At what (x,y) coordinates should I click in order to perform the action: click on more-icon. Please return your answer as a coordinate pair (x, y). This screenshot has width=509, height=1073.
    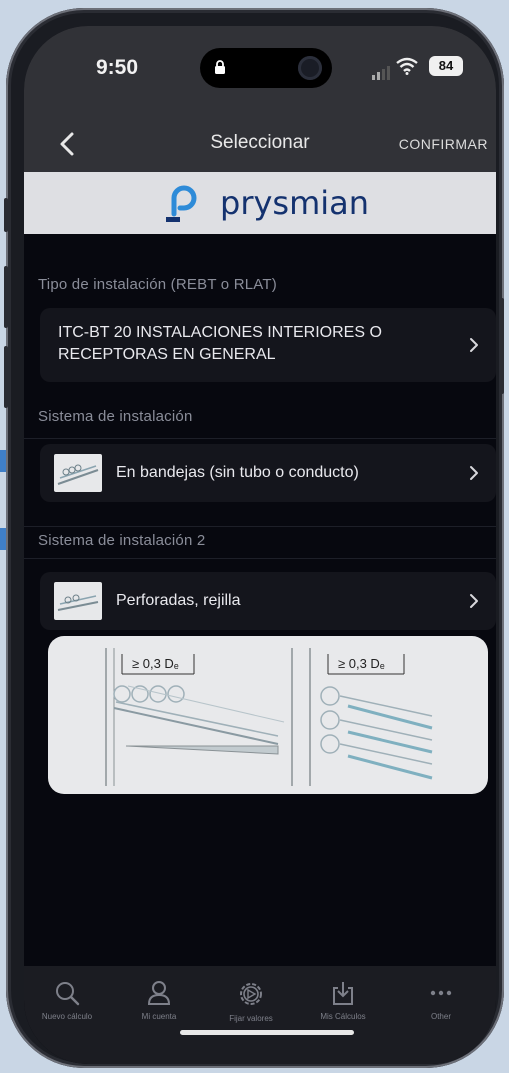
    Looking at the image, I should click on (441, 993).